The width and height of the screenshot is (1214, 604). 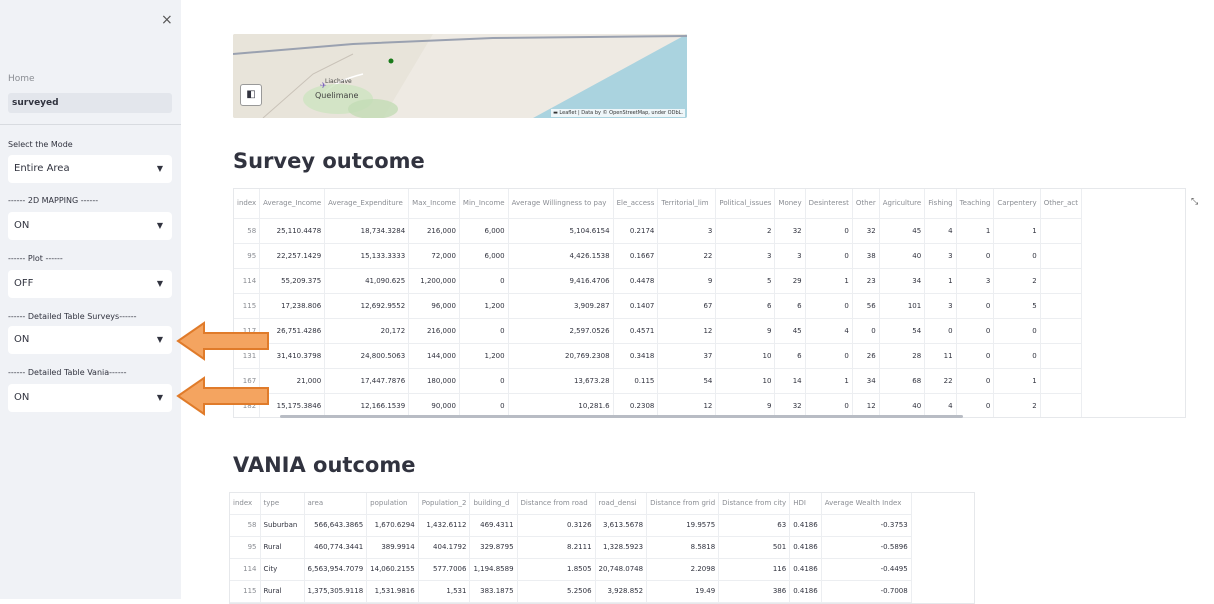 I want to click on table-cell: 1,200, so click(x=484, y=306).